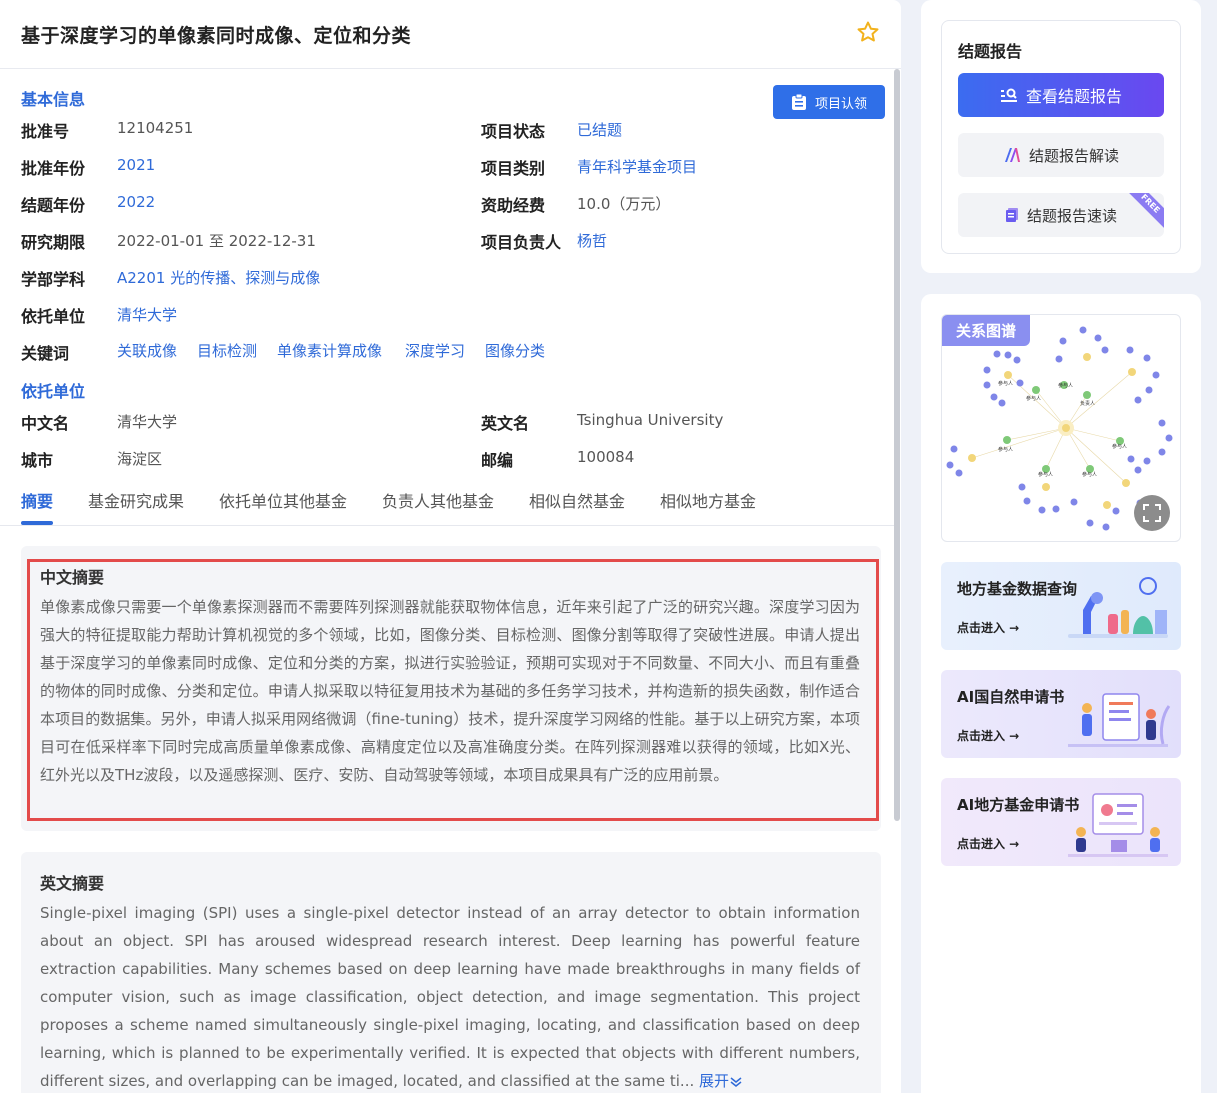  What do you see at coordinates (53, 316) in the screenshot?
I see `institution-label: 依托单位` at bounding box center [53, 316].